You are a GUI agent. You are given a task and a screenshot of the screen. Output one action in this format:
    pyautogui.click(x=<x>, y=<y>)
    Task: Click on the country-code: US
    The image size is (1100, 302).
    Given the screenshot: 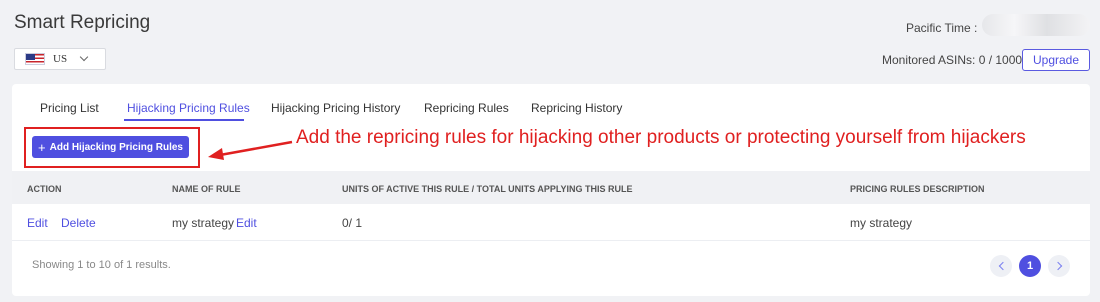 What is the action you would take?
    pyautogui.click(x=60, y=59)
    